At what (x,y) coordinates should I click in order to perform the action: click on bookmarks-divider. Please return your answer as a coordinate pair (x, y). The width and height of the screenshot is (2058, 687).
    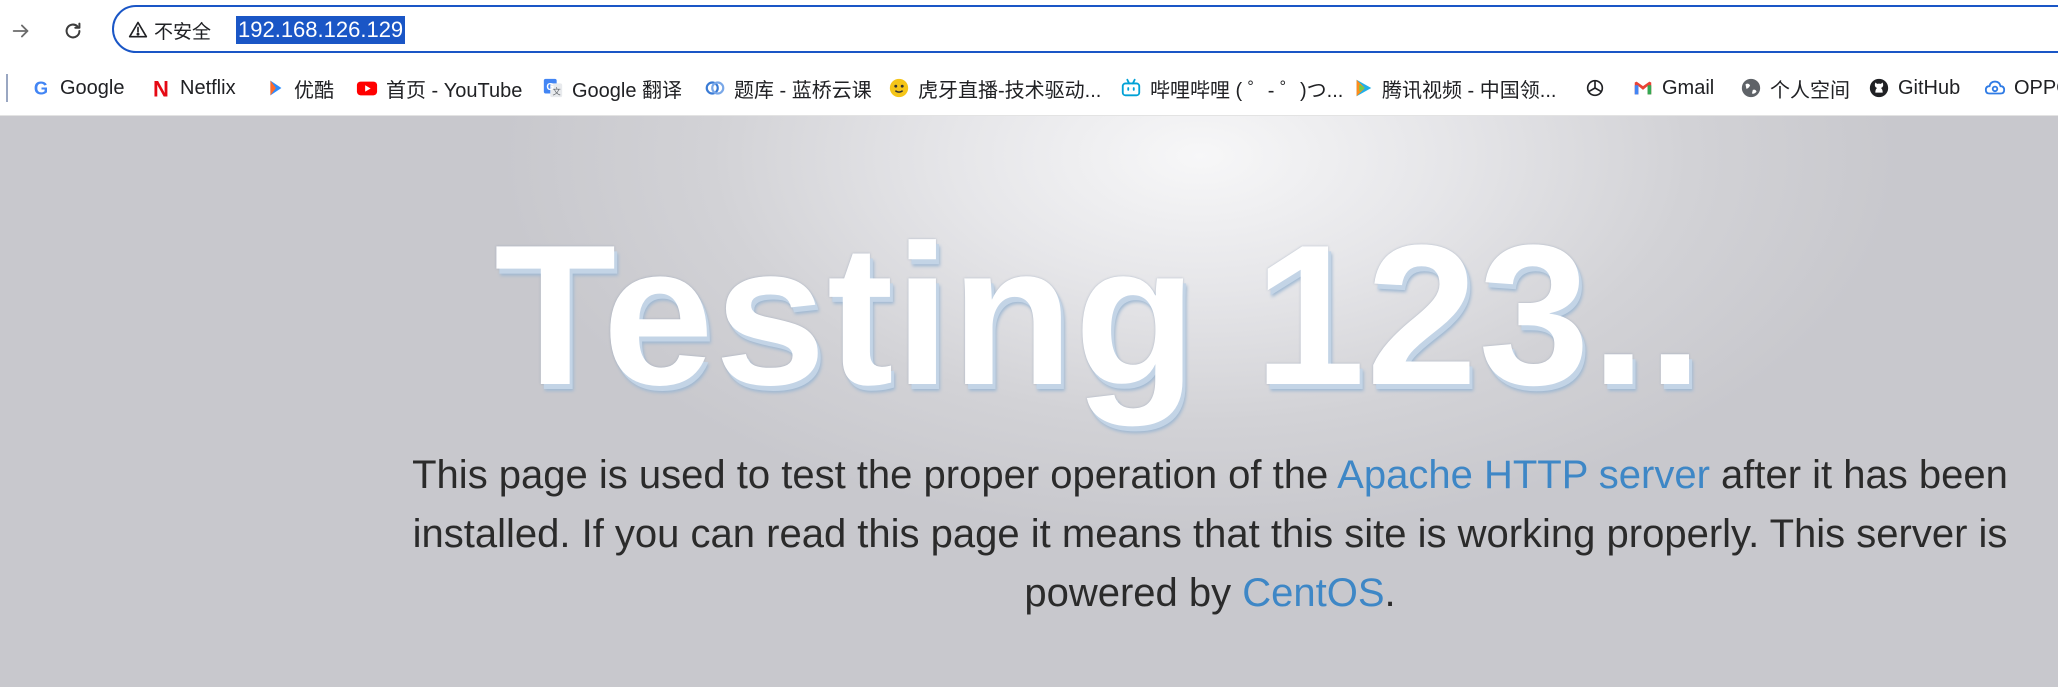
    Looking at the image, I should click on (7, 88).